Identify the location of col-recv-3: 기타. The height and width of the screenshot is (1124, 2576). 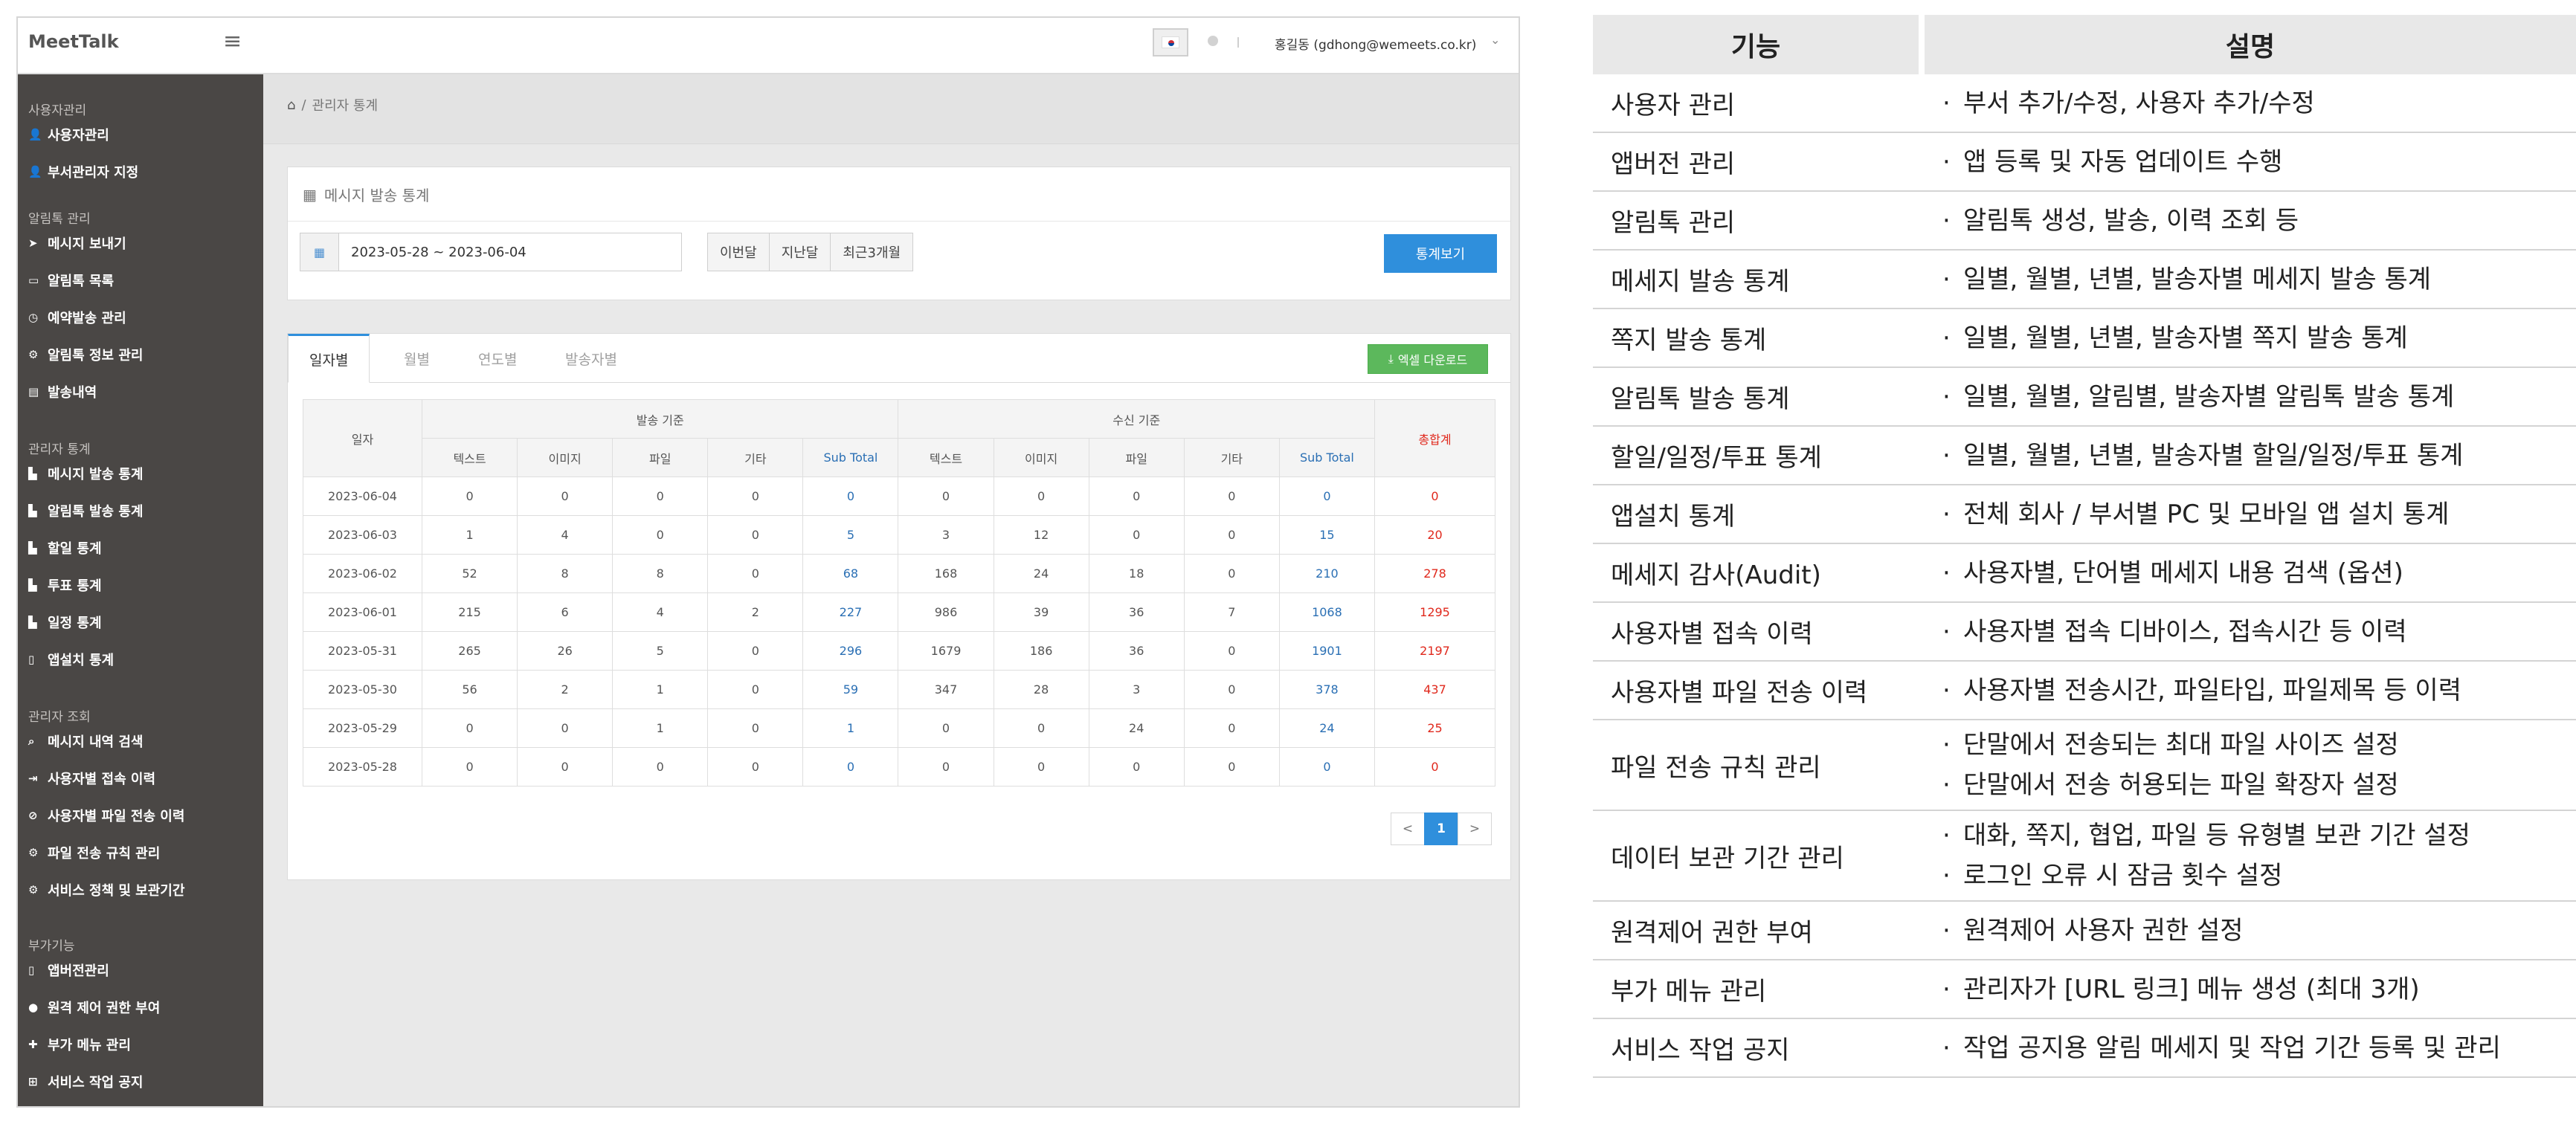
(1231, 457).